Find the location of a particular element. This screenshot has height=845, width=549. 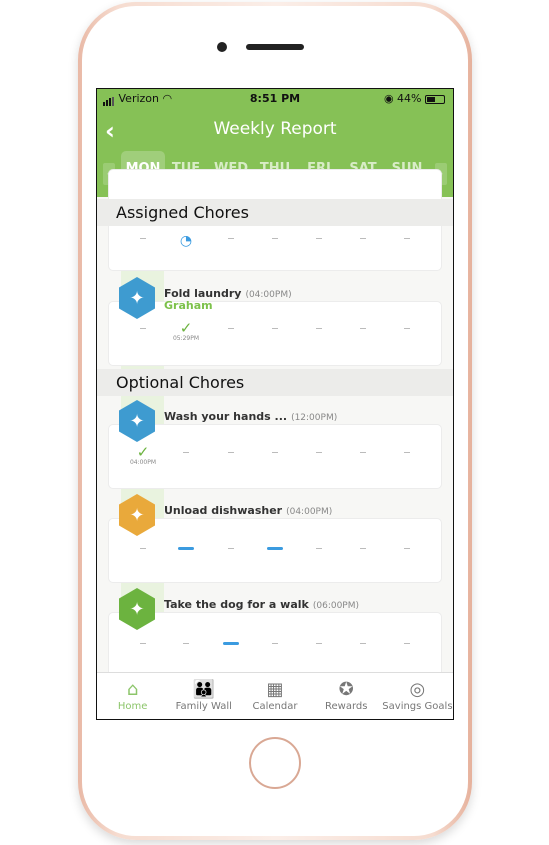

nav-rewards: ✪ Rewards is located at coordinates (346, 696).